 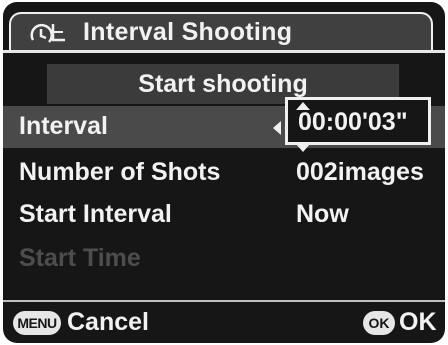 I want to click on setting-label: Interval, so click(x=63, y=126).